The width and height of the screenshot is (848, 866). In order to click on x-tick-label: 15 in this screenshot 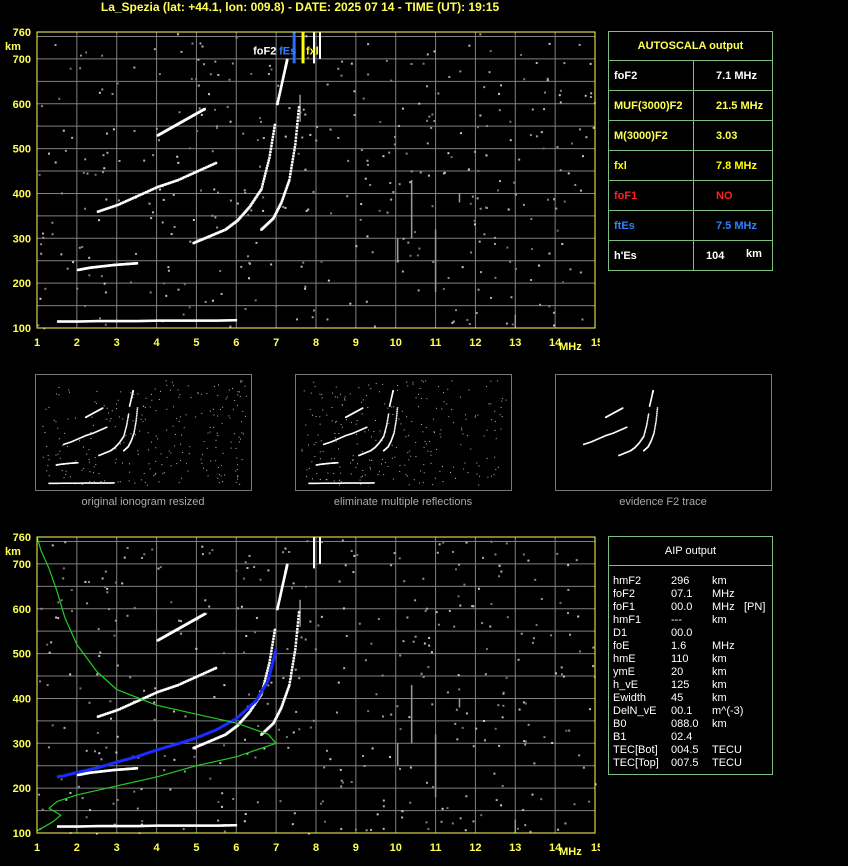, I will do `click(595, 343)`.